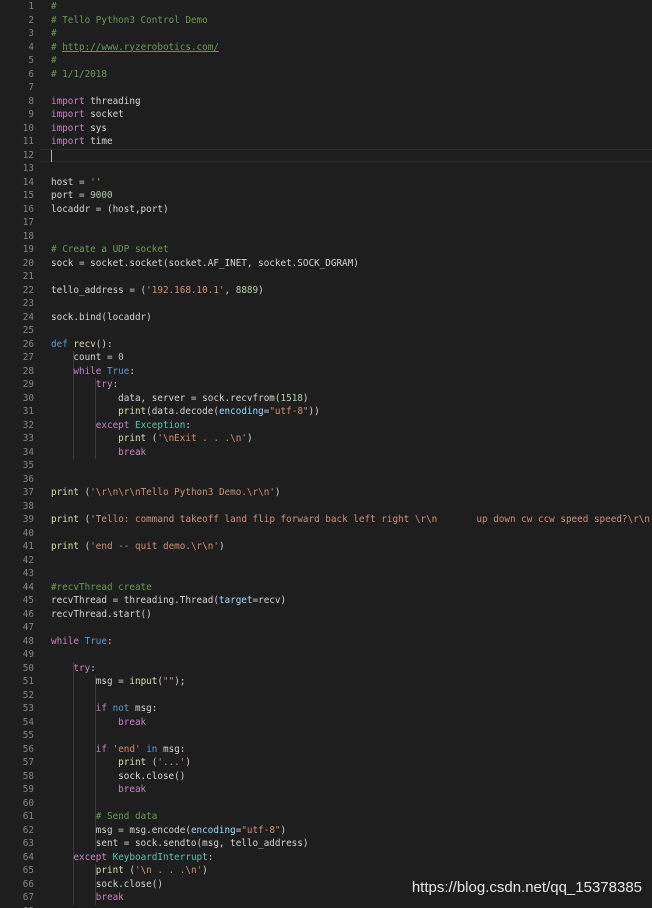 The width and height of the screenshot is (652, 908). Describe the element at coordinates (28, 479) in the screenshot. I see `line-number: 36` at that location.